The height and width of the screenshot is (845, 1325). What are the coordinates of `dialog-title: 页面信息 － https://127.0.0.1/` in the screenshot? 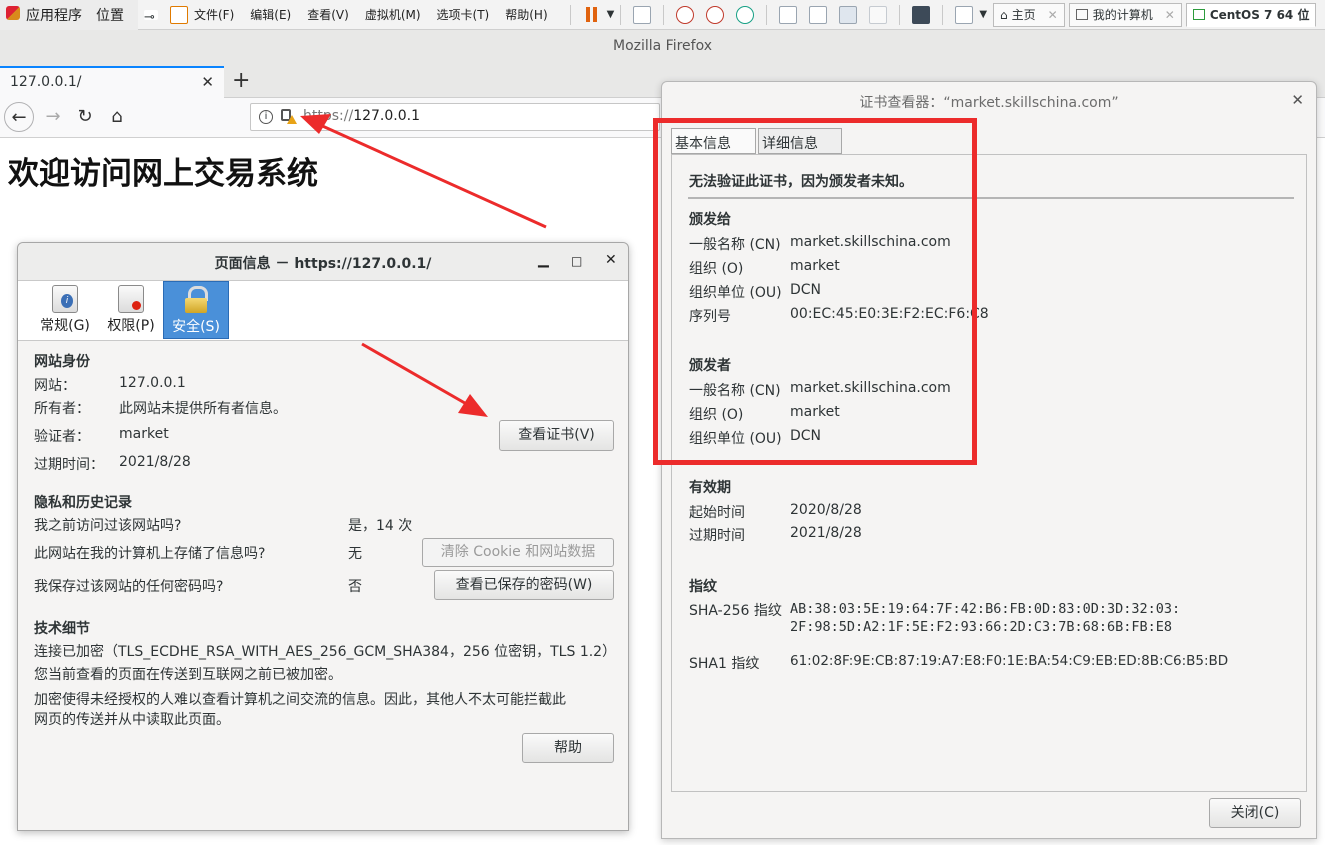 It's located at (323, 264).